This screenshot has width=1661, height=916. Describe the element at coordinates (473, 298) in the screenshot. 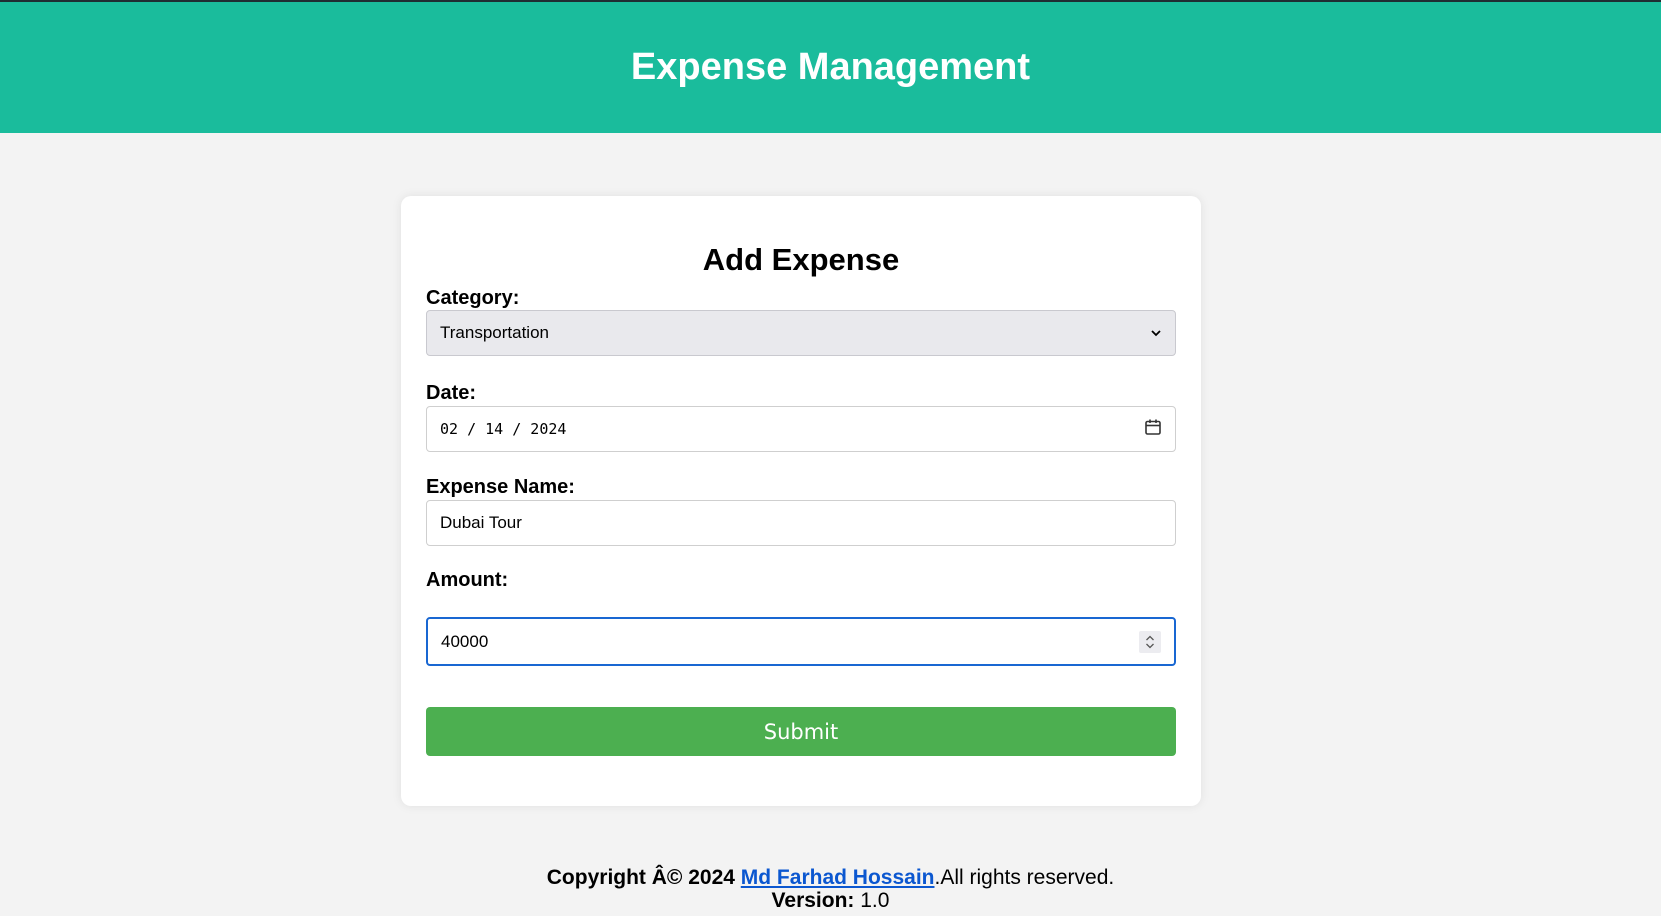

I see `category-label: Category:` at that location.